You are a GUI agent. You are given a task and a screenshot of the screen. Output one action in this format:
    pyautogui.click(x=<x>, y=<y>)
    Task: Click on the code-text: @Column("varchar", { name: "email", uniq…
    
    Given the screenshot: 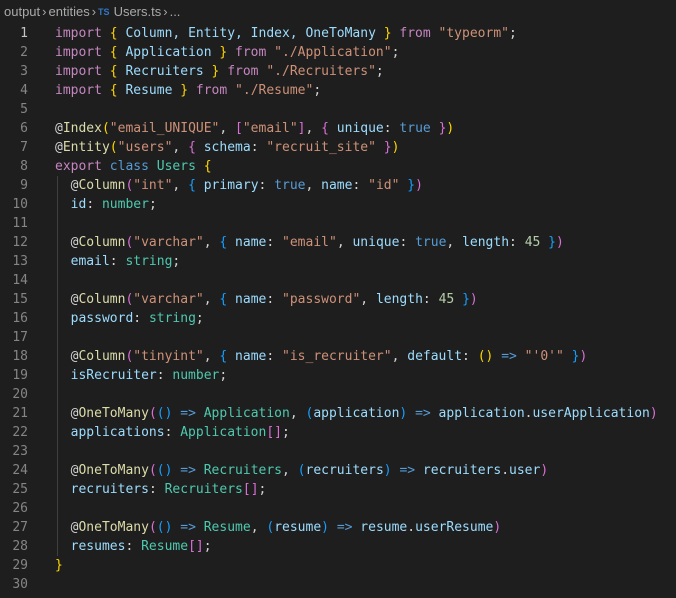 What is the action you would take?
    pyautogui.click(x=309, y=242)
    